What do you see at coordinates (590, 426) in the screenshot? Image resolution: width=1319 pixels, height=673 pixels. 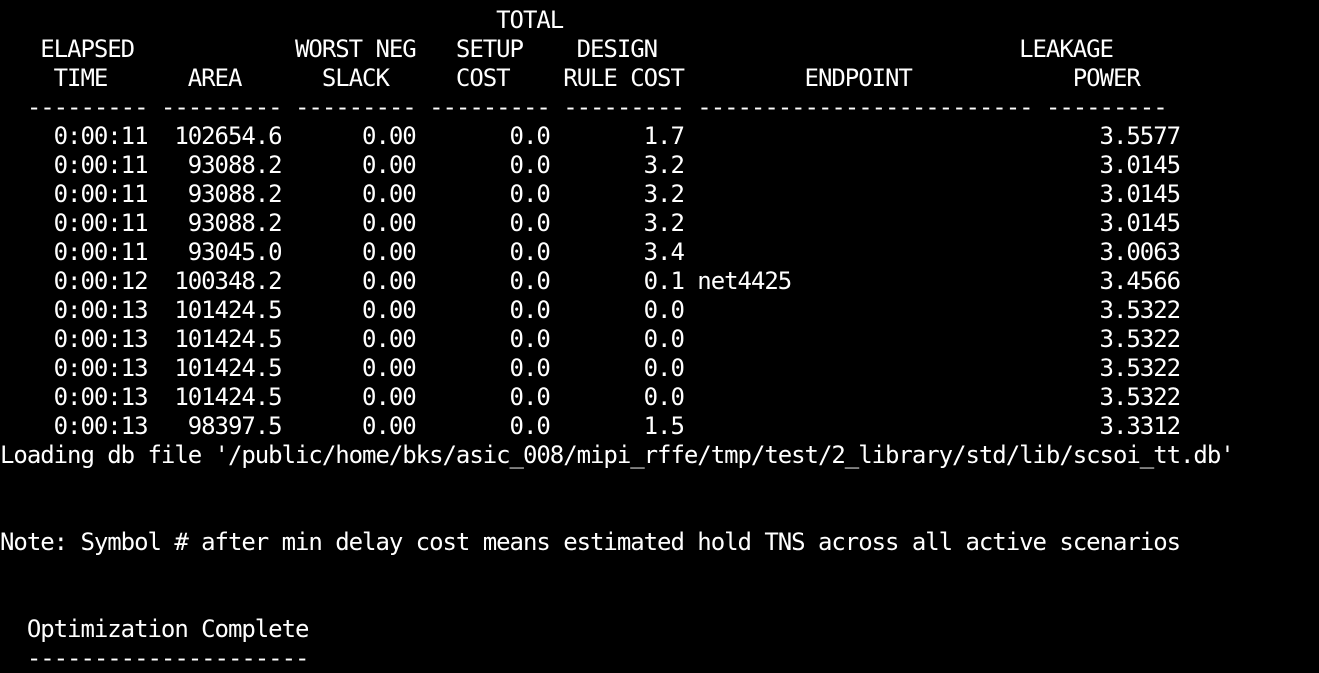 I see `table-row: 0:00:13 98397.5 0.00 0.0 1.5 3.3312` at bounding box center [590, 426].